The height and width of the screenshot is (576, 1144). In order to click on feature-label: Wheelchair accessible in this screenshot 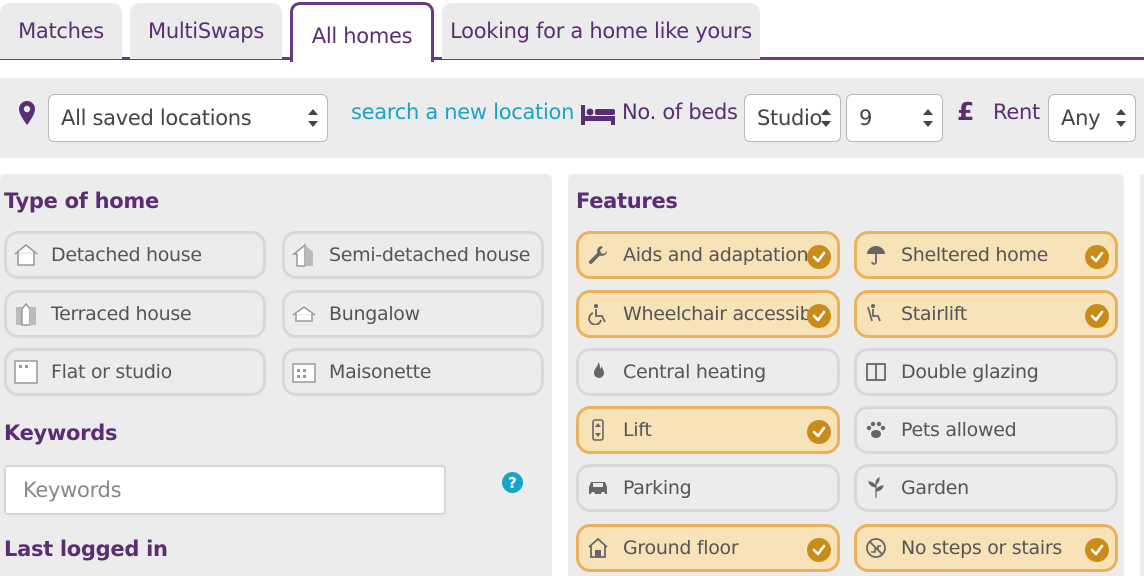, I will do `click(725, 314)`.